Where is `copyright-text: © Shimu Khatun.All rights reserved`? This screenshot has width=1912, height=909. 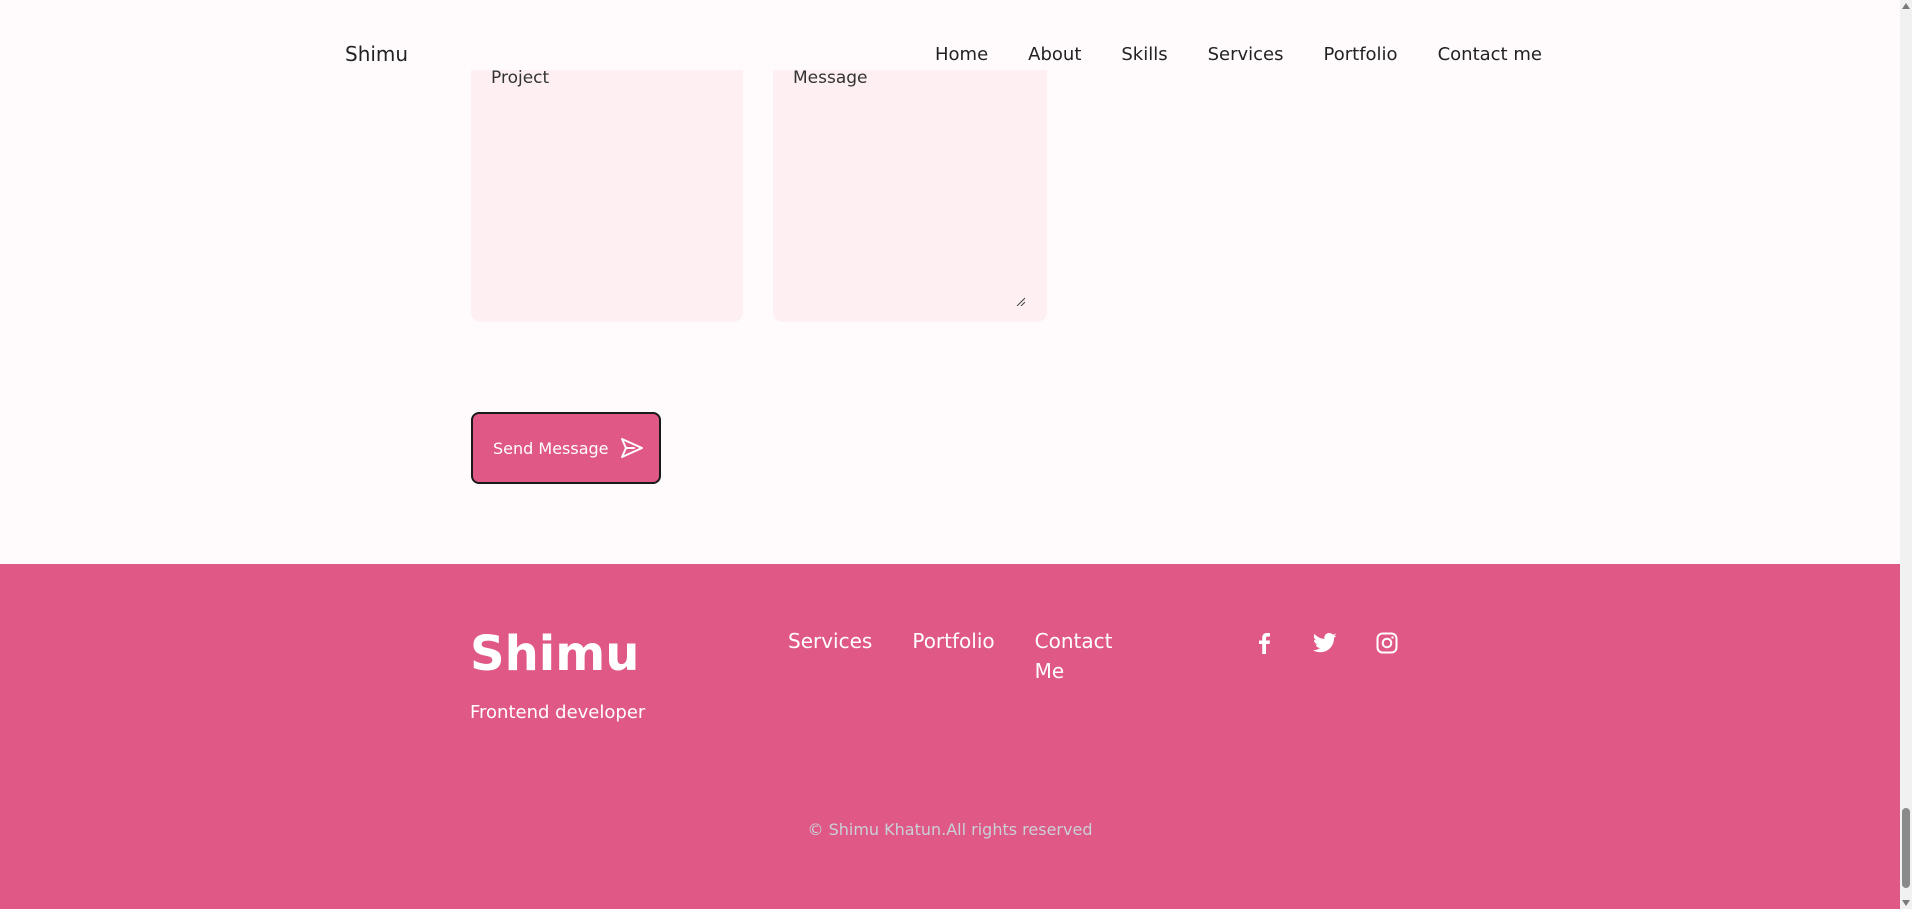
copyright-text: © Shimu Khatun.All rights reserved is located at coordinates (950, 829).